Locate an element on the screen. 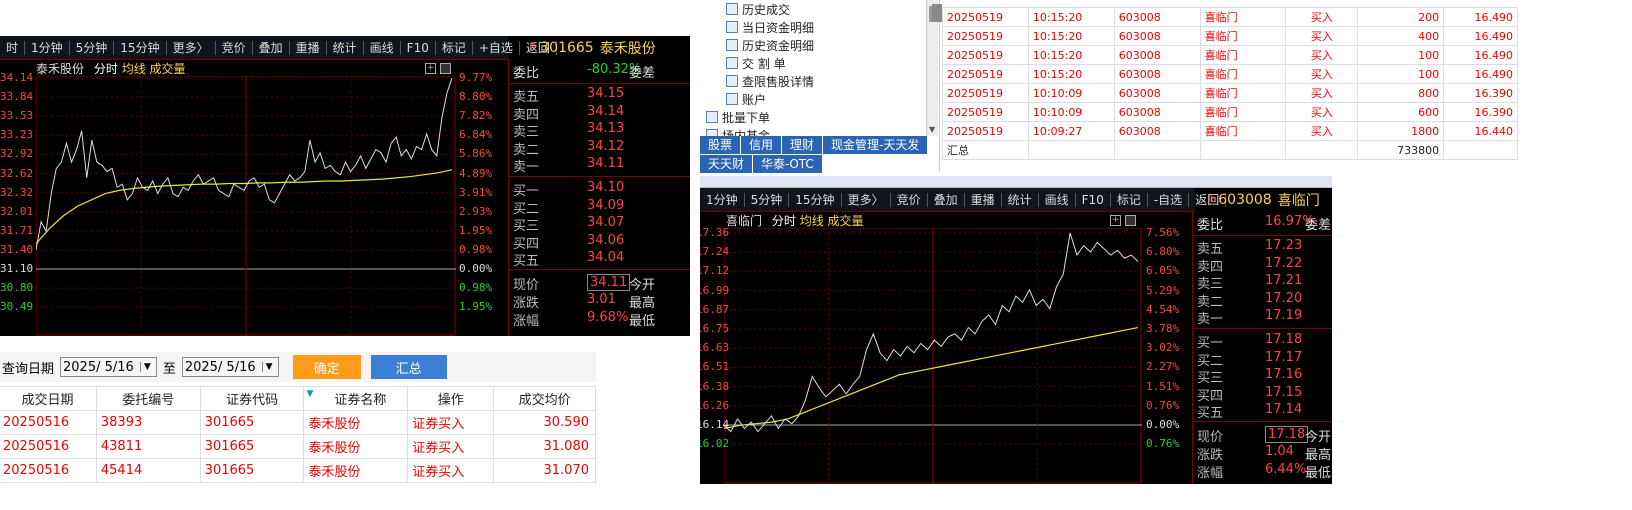  left-price-label: 32.92 is located at coordinates (17, 154).